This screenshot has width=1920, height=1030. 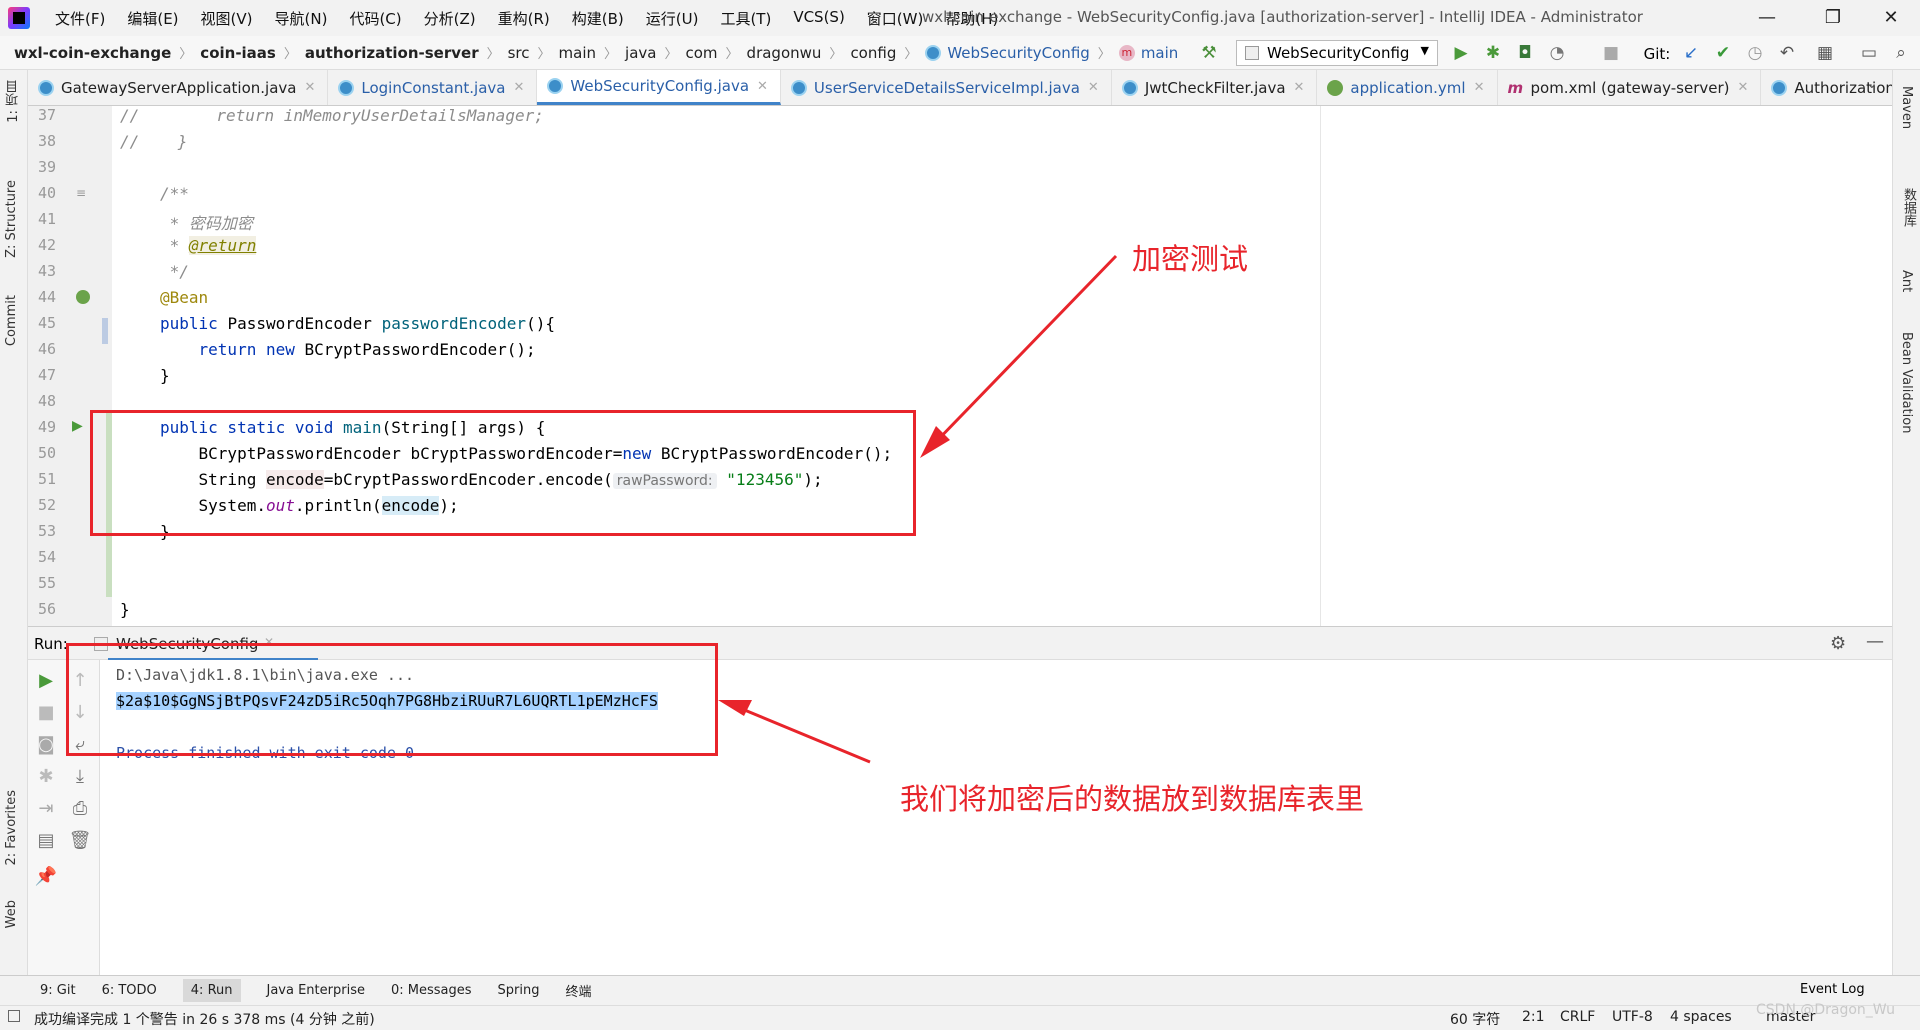 I want to click on arrow-line-bottom, so click(x=800, y=733).